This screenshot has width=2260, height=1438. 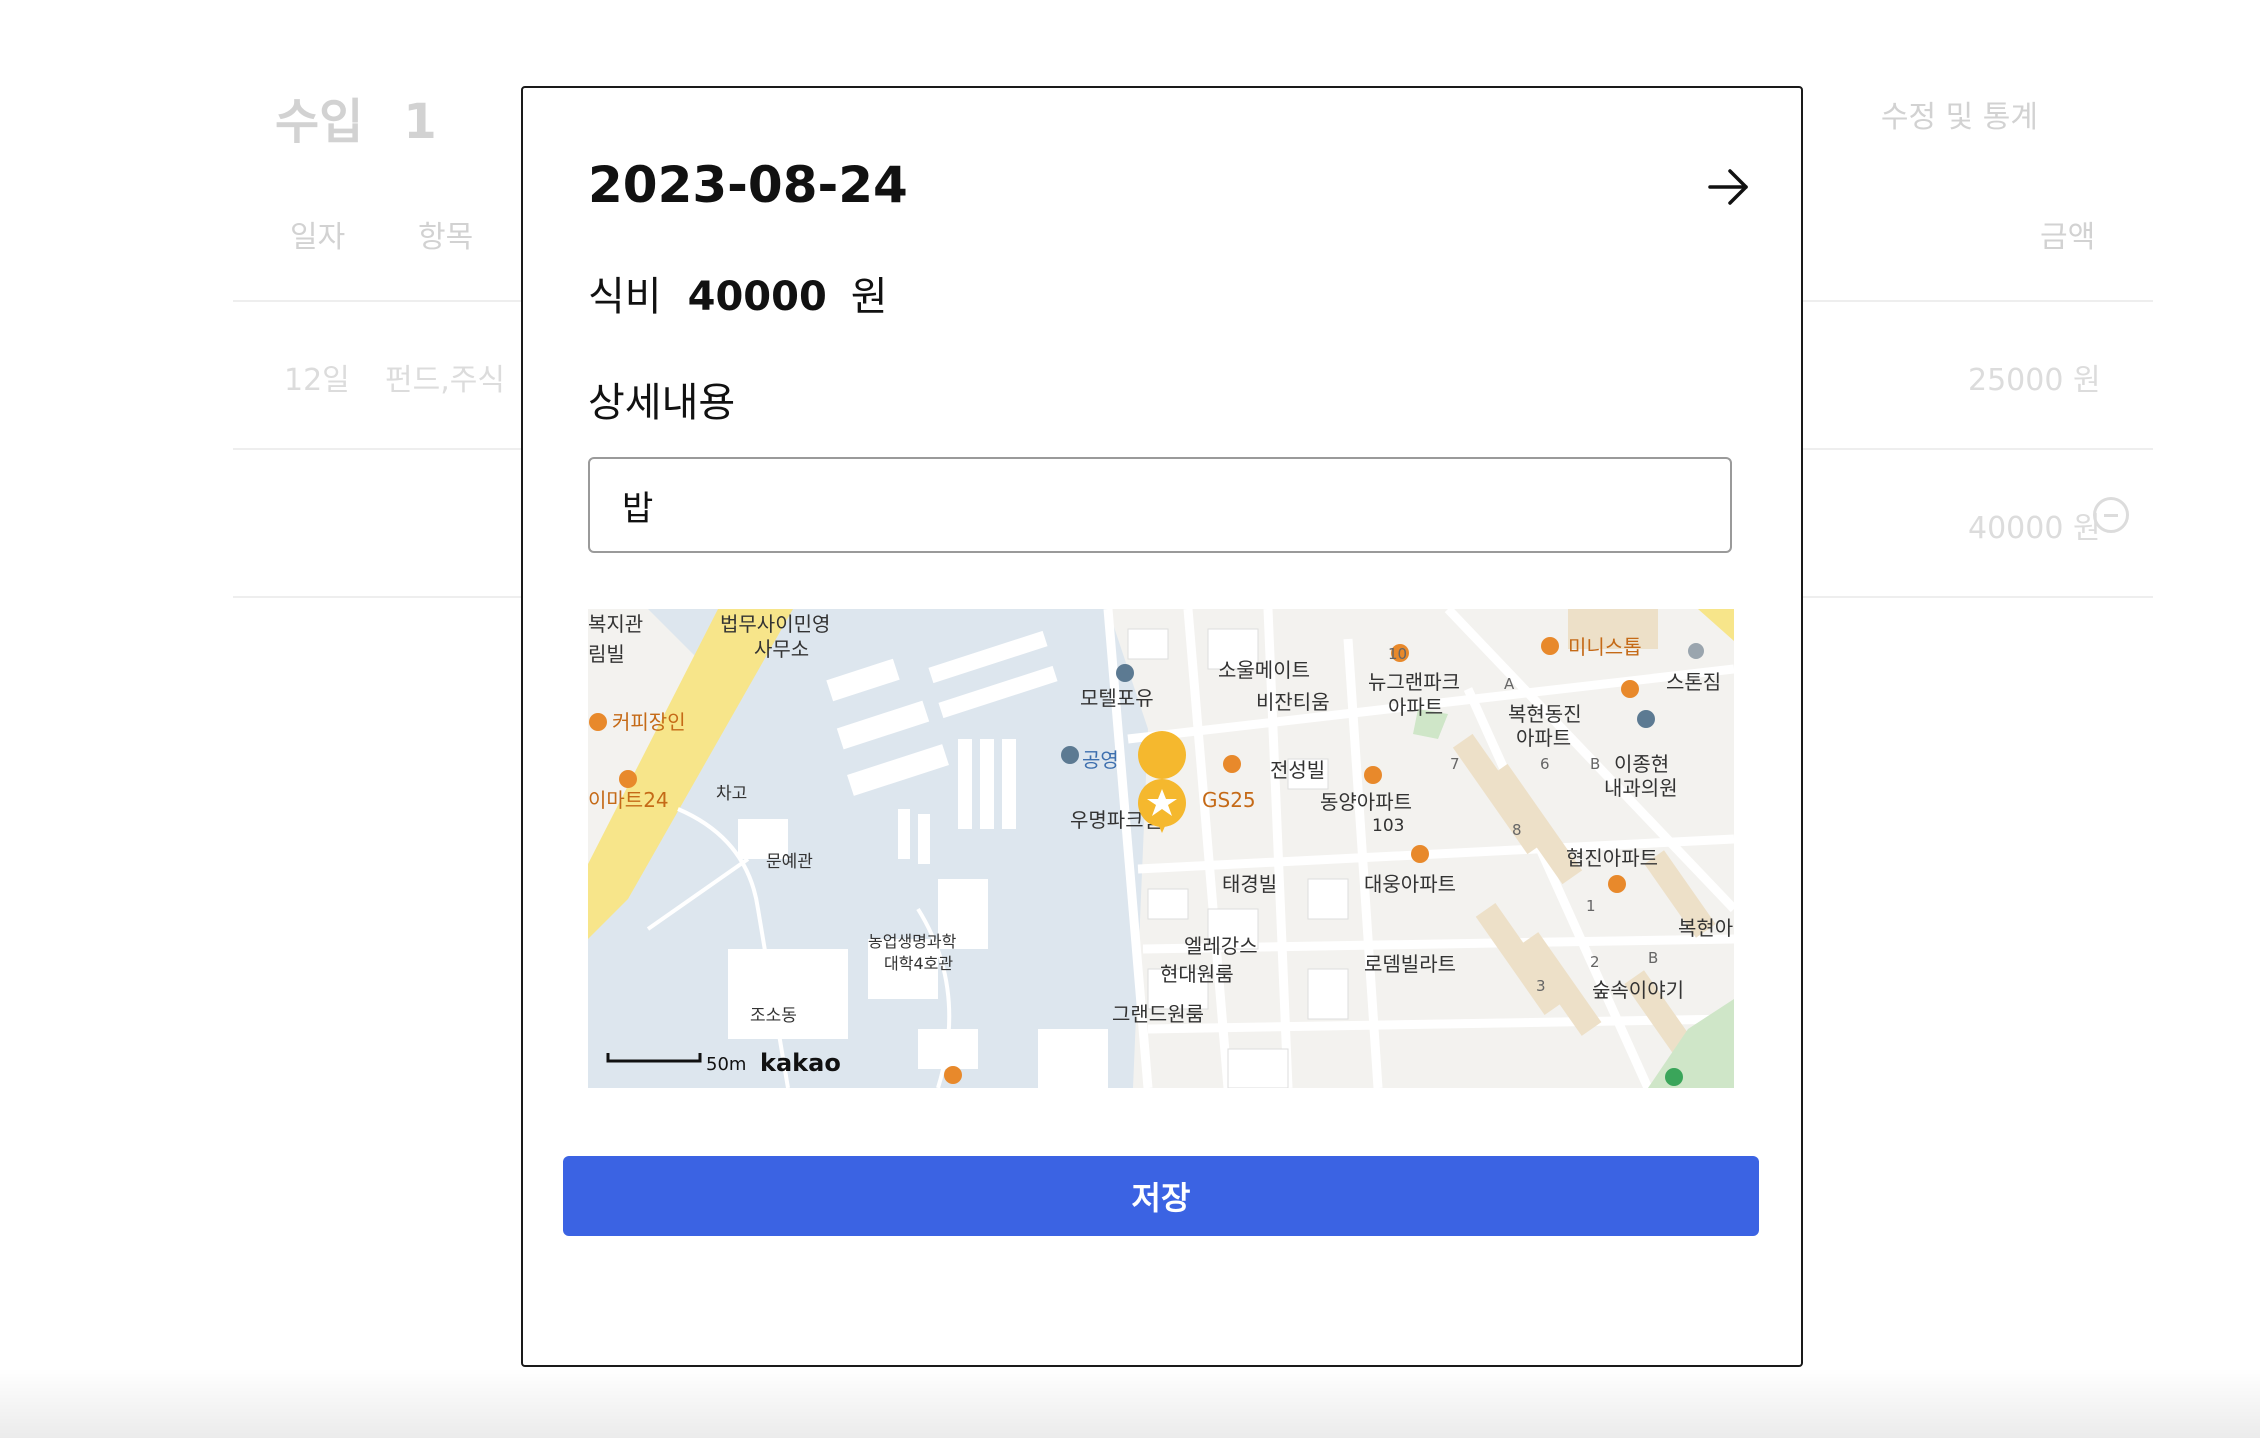 What do you see at coordinates (446, 237) in the screenshot?
I see `column-header-item: 항목` at bounding box center [446, 237].